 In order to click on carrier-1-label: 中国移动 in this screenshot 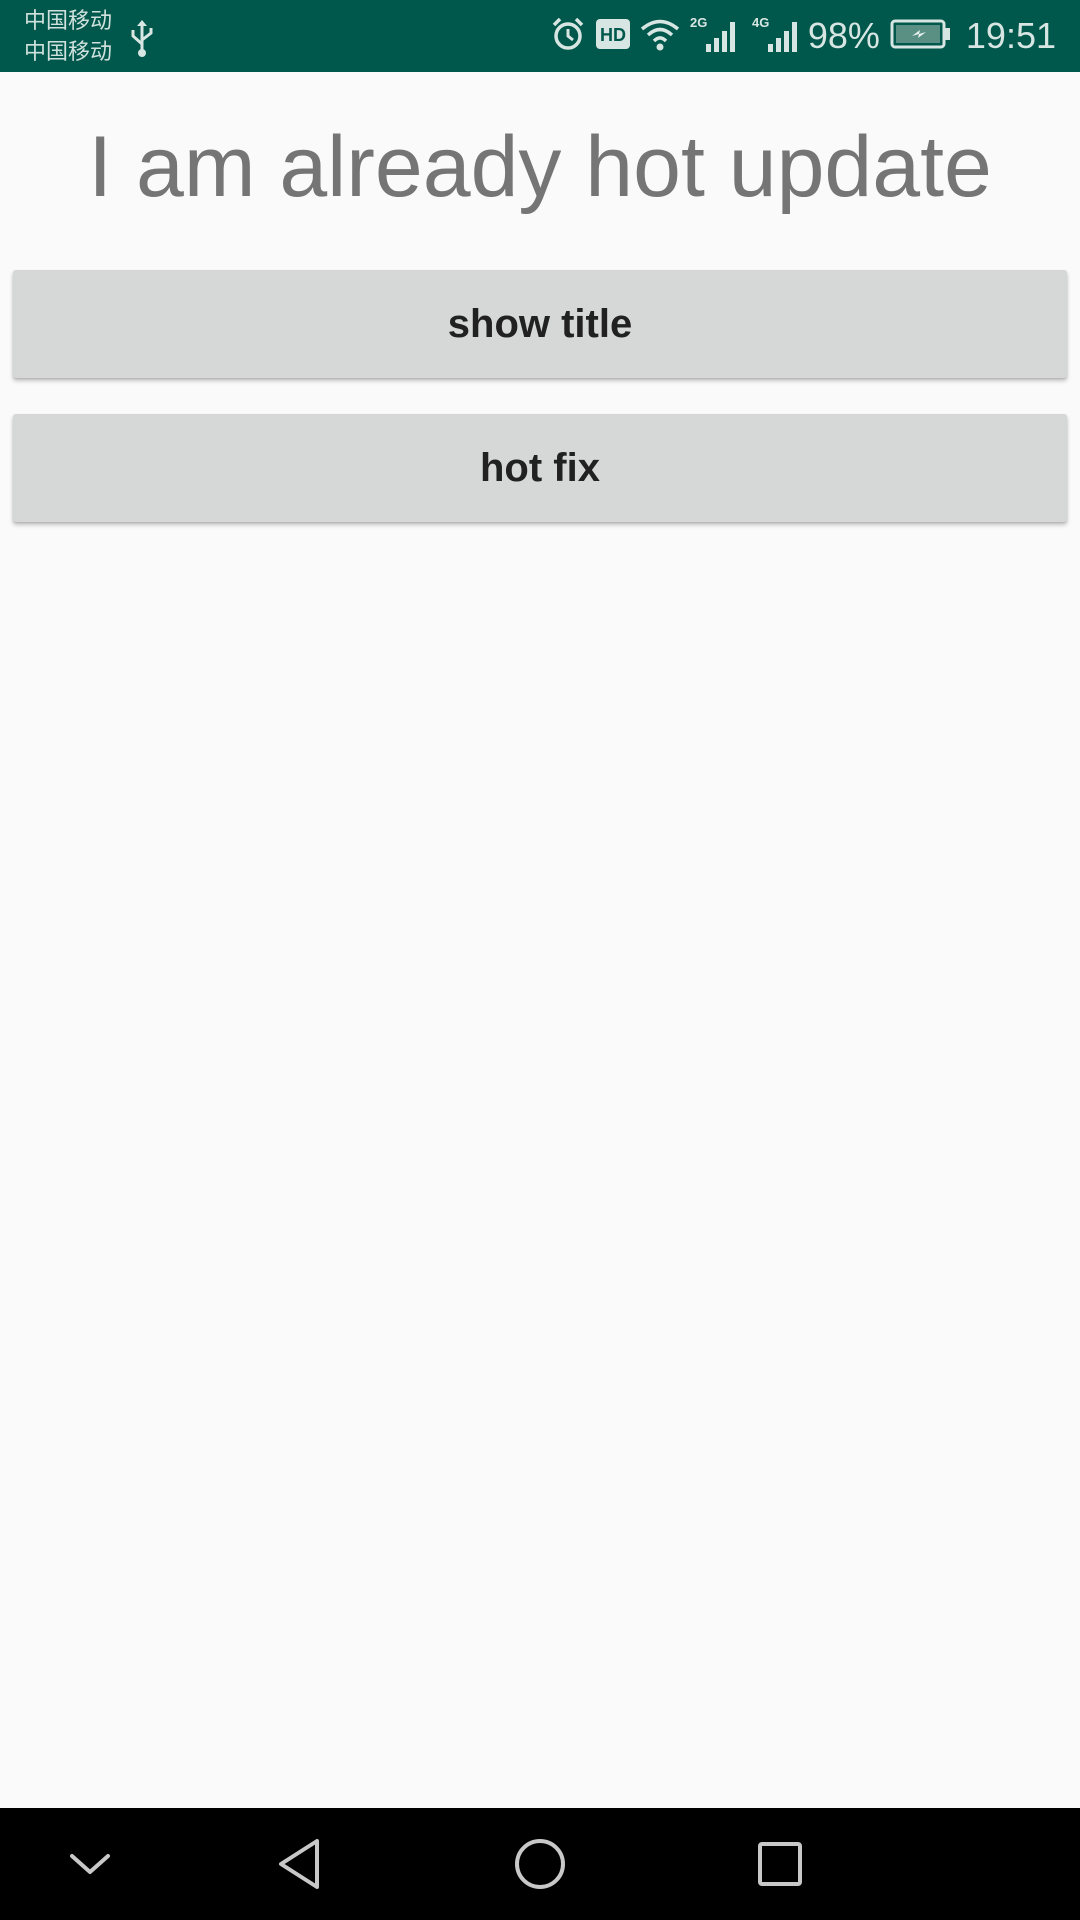, I will do `click(68, 21)`.